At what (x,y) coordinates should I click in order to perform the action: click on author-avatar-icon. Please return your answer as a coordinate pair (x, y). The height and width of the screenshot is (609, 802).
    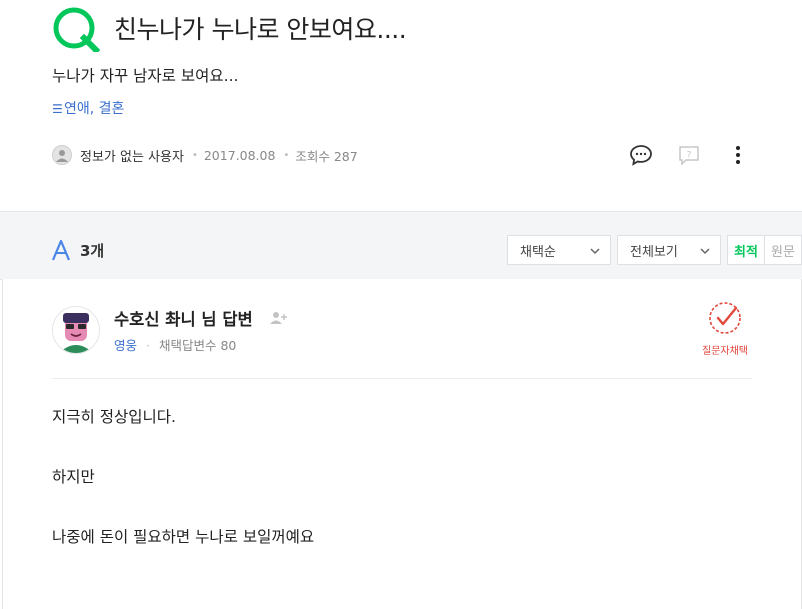
    Looking at the image, I should click on (62, 155).